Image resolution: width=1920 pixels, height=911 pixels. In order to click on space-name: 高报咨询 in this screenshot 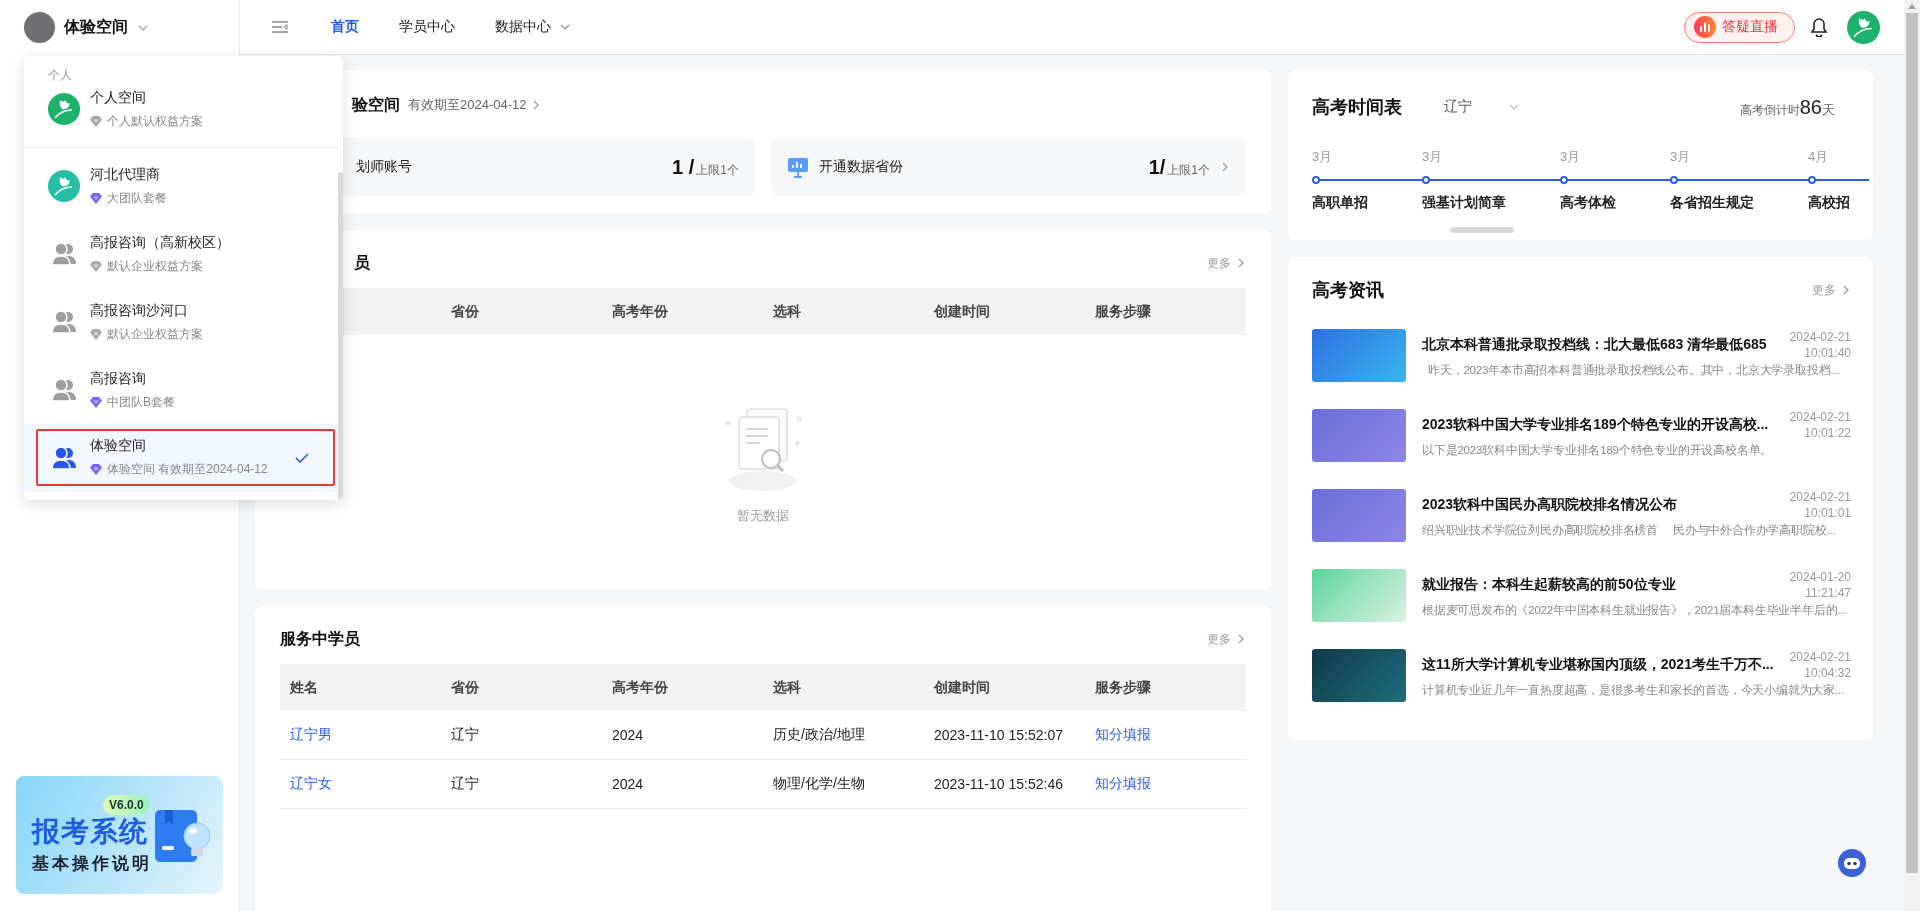, I will do `click(118, 378)`.